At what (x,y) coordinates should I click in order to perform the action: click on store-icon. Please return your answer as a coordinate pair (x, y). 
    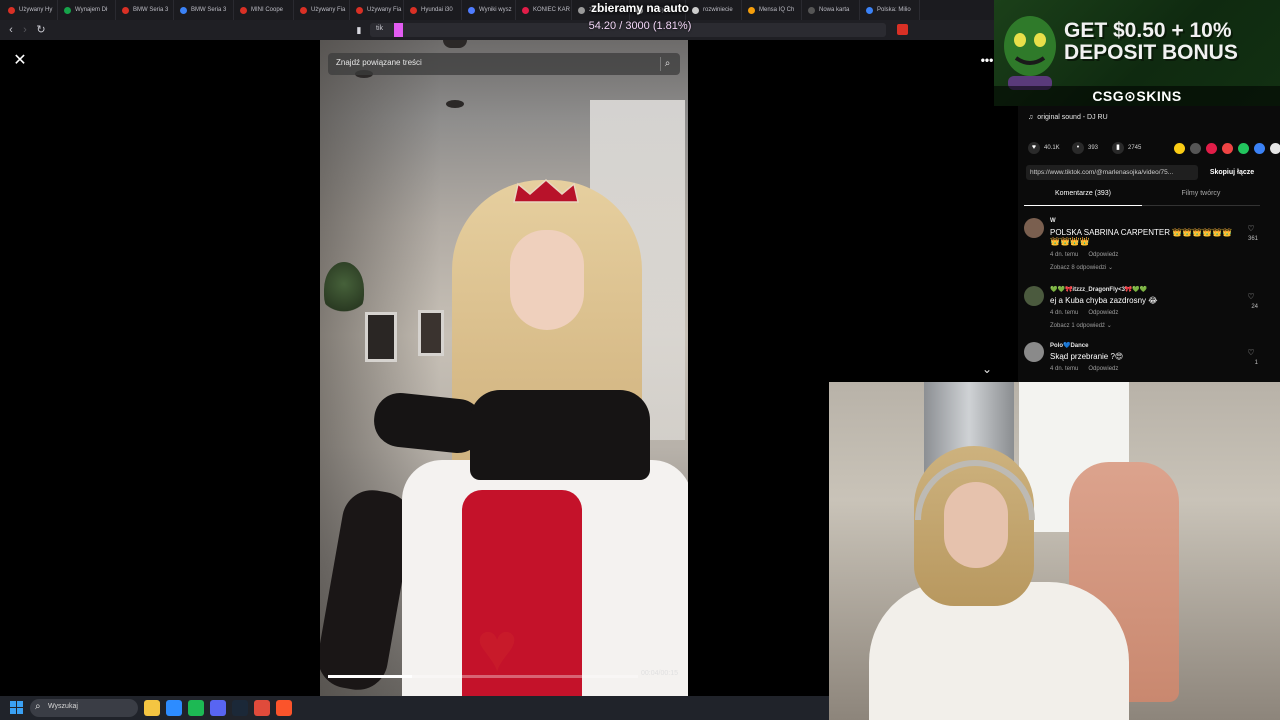
    Looking at the image, I should click on (174, 708).